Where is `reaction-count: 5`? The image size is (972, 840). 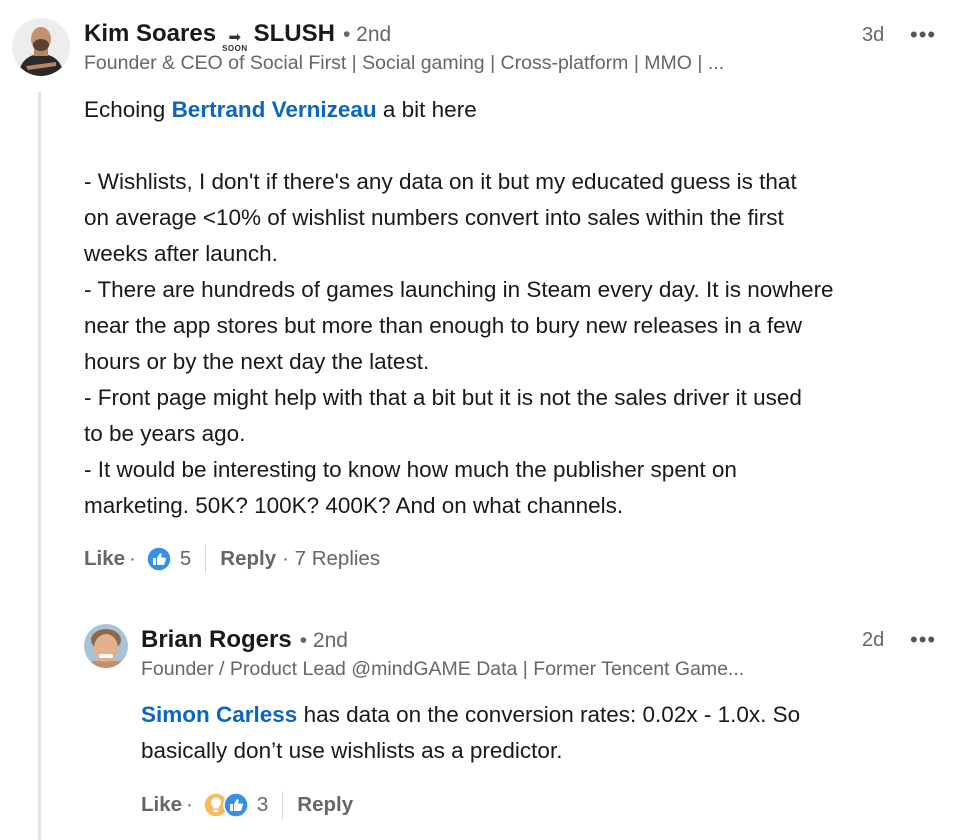 reaction-count: 5 is located at coordinates (185, 559).